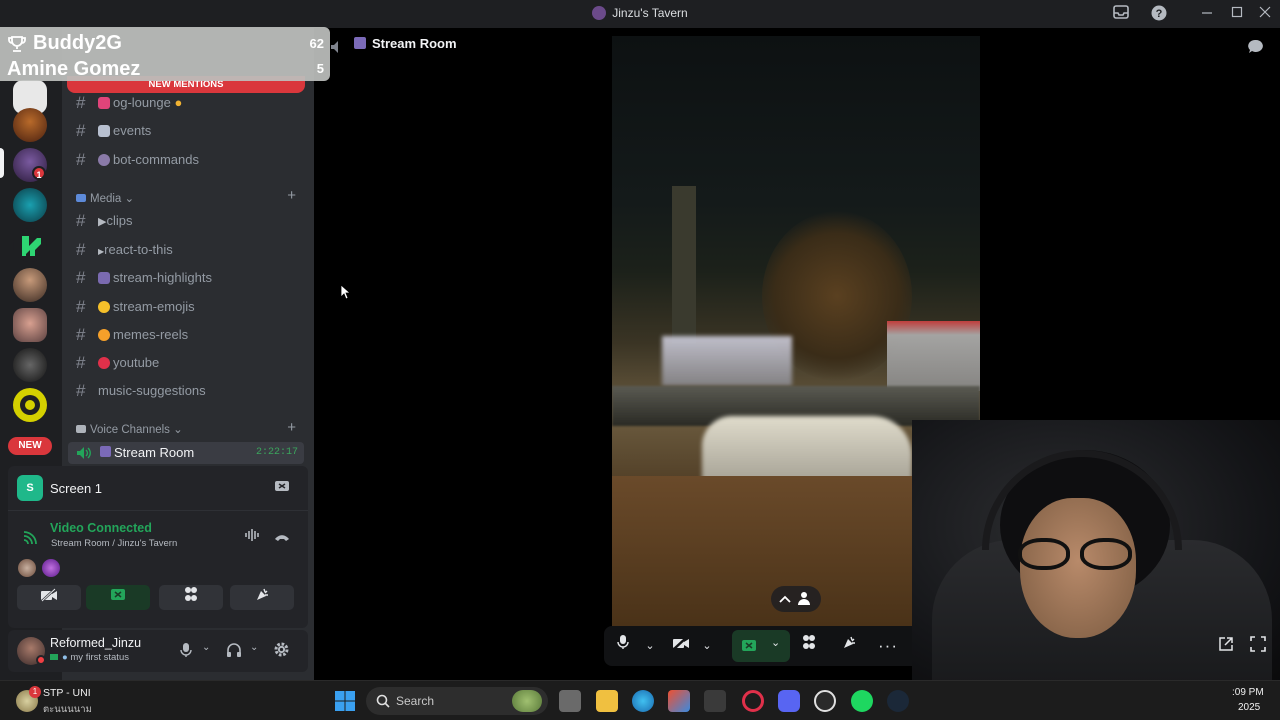  Describe the element at coordinates (898, 701) in the screenshot. I see `steam-icon` at that location.